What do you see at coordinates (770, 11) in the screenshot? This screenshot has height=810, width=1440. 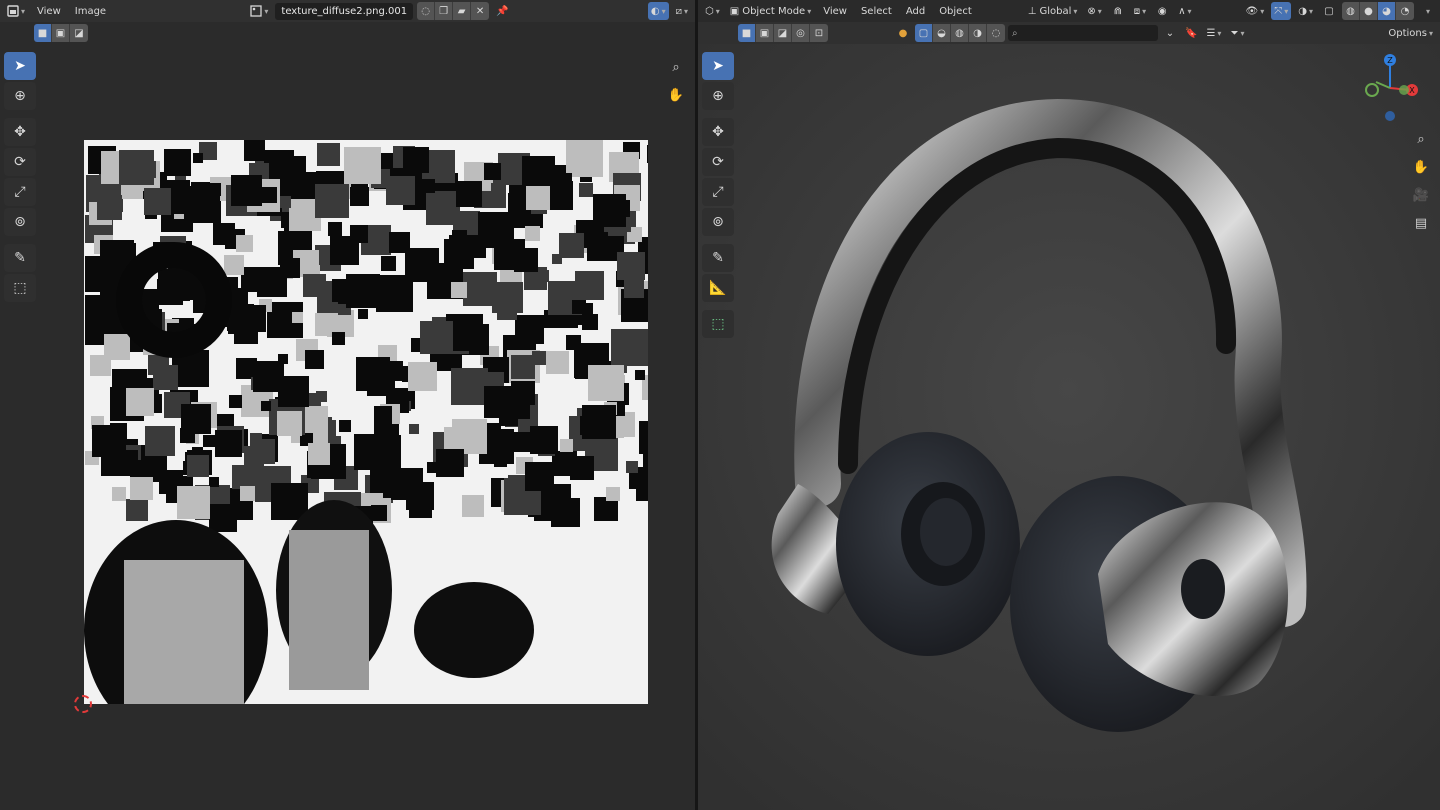 I see `object-mode-dropdown: ▣ Object Mode` at bounding box center [770, 11].